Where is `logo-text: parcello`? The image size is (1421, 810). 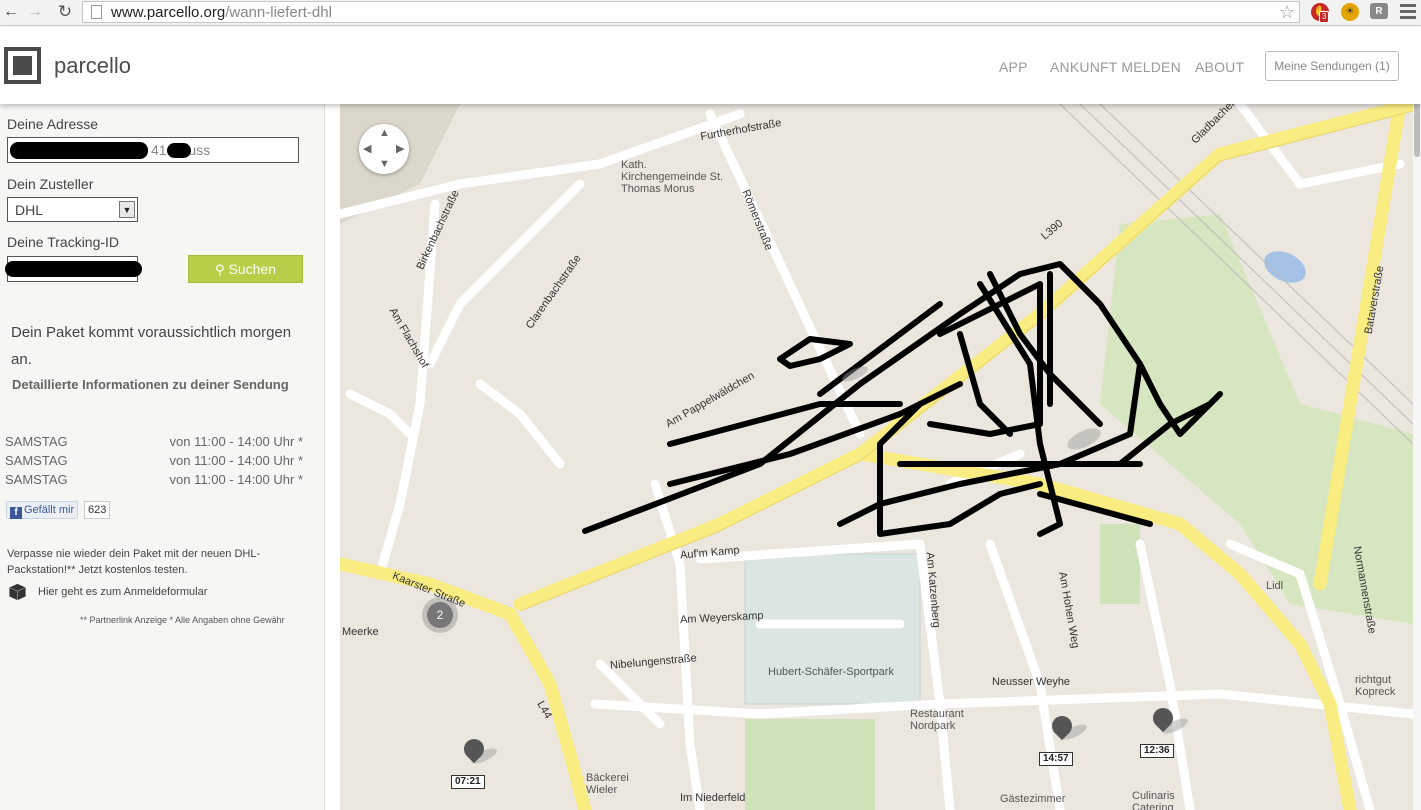
logo-text: parcello is located at coordinates (92, 66).